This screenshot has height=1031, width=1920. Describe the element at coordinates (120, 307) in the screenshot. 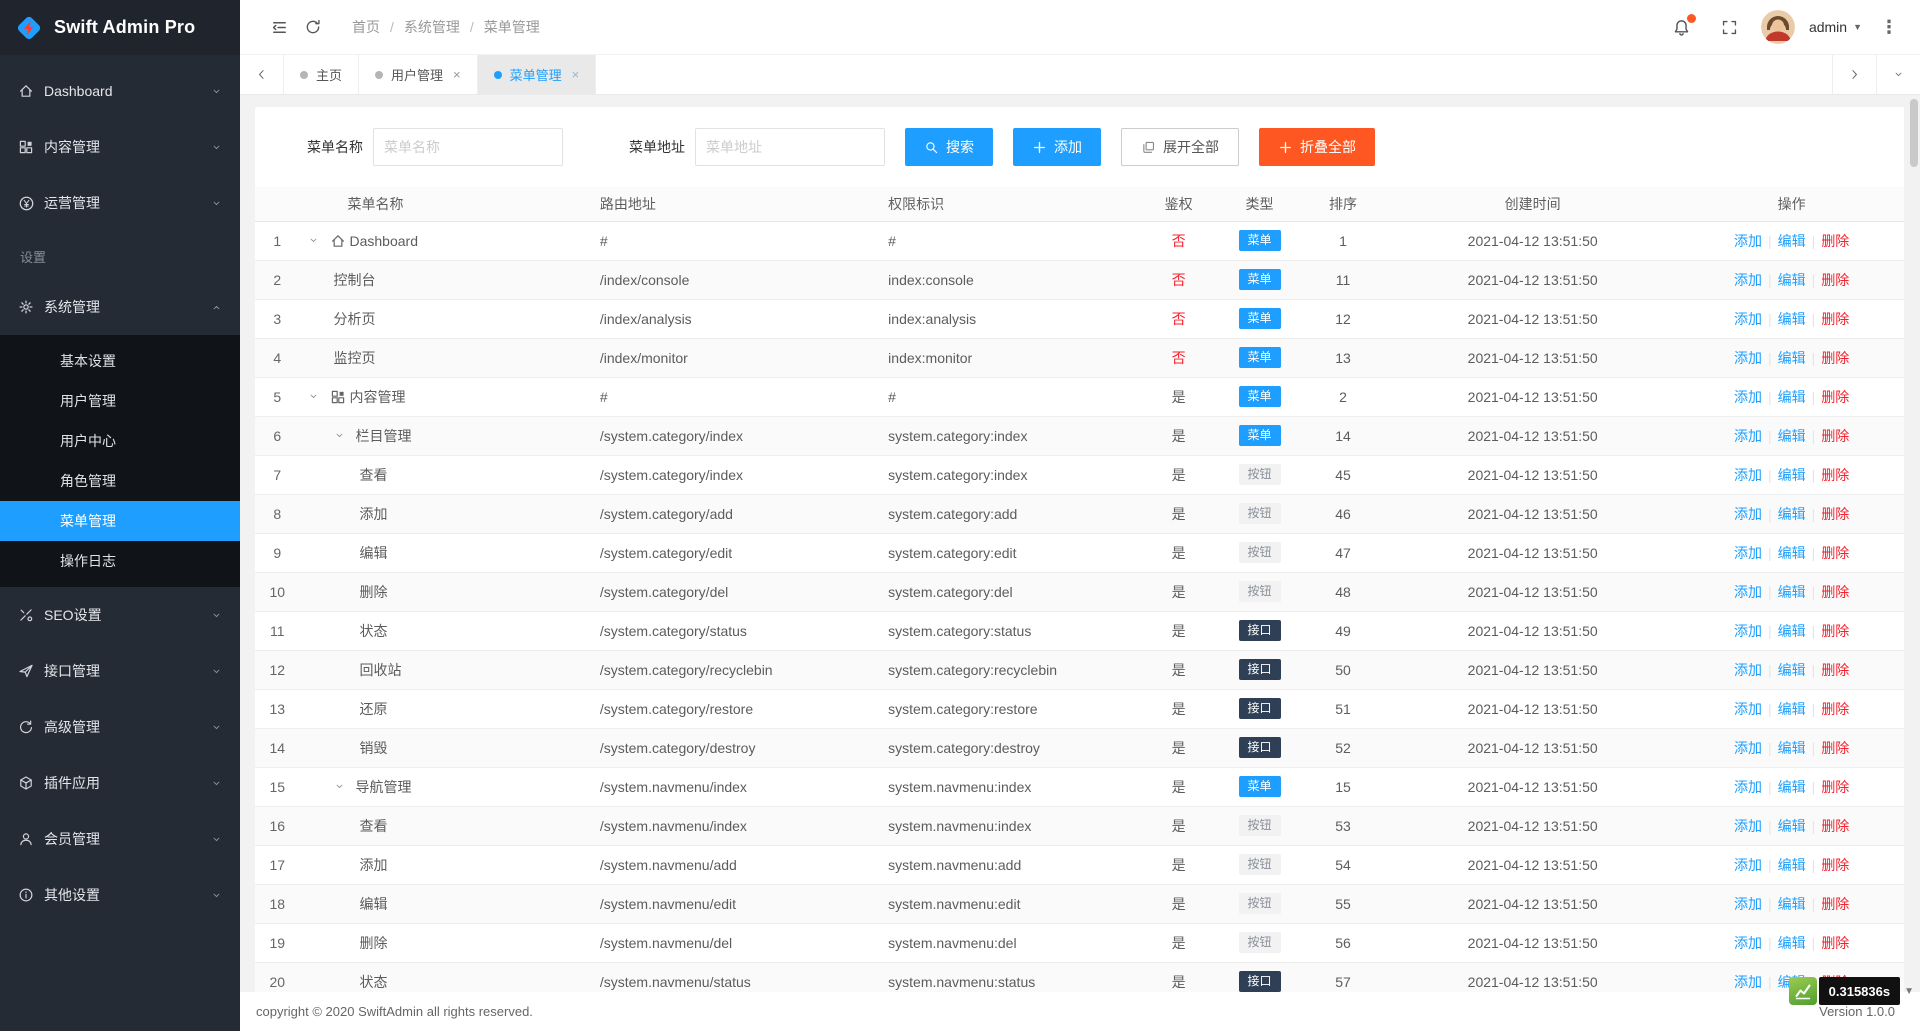

I see `sidebar-item-系统管理: 系统管理` at that location.